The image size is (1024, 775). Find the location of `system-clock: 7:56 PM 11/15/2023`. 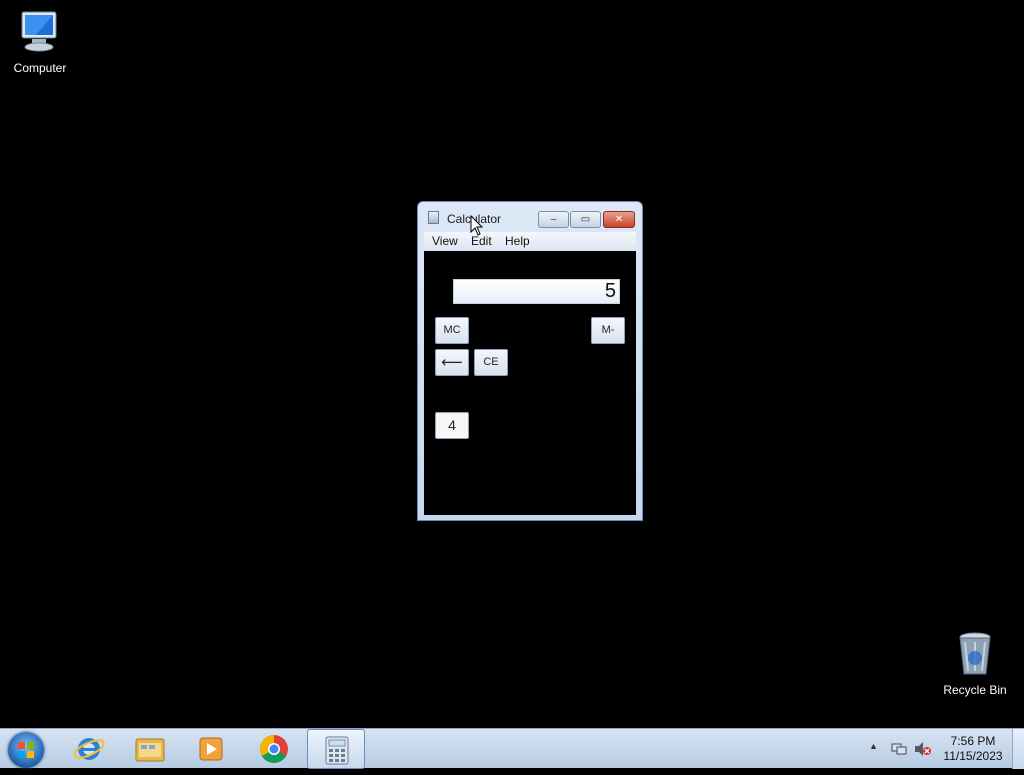

system-clock: 7:56 PM 11/15/2023 is located at coordinates (973, 749).